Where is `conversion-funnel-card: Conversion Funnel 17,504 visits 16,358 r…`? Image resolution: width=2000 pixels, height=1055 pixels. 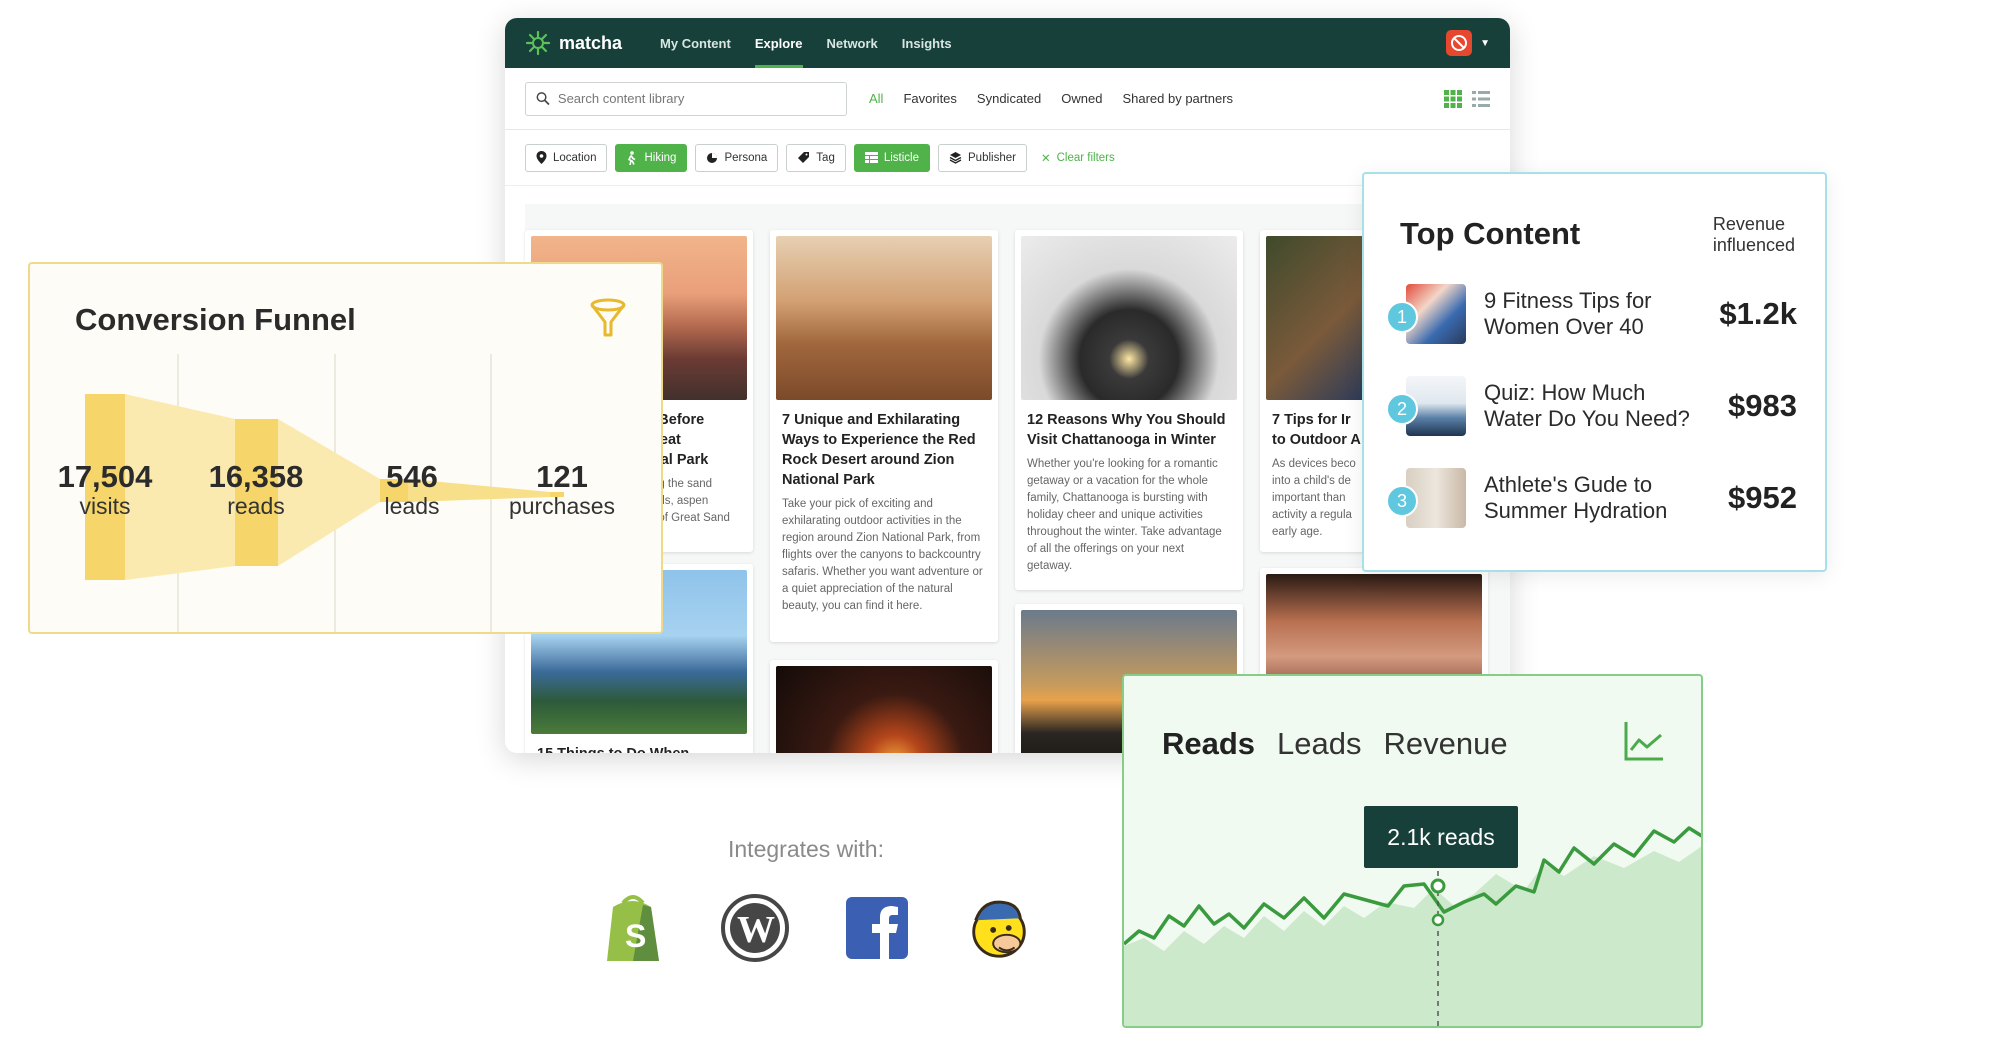 conversion-funnel-card: Conversion Funnel 17,504 visits 16,358 r… is located at coordinates (345, 448).